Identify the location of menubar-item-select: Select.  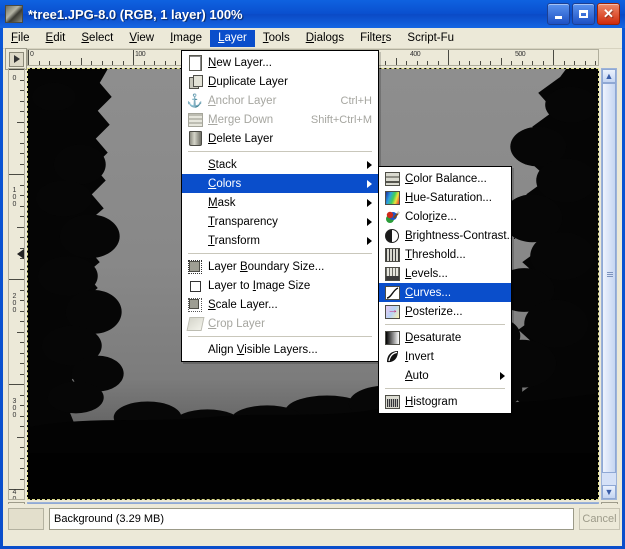
(97, 38).